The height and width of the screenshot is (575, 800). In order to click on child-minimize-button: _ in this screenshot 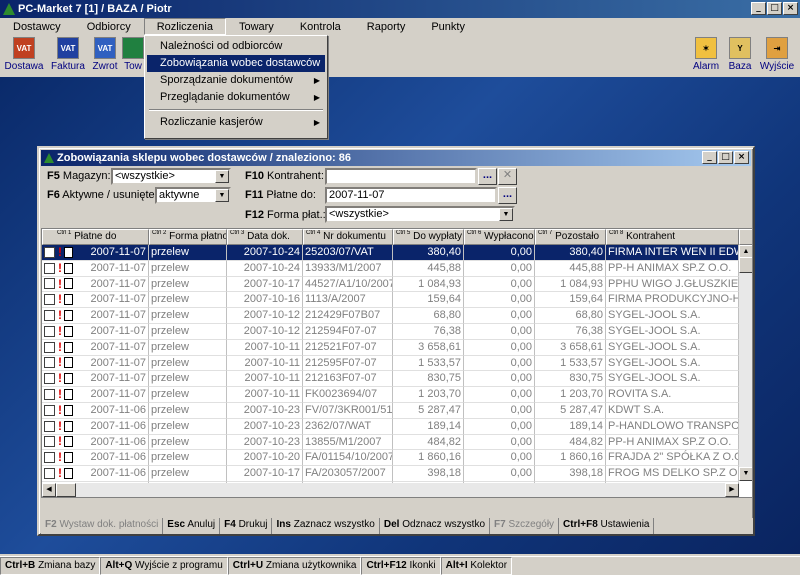, I will do `click(709, 157)`.